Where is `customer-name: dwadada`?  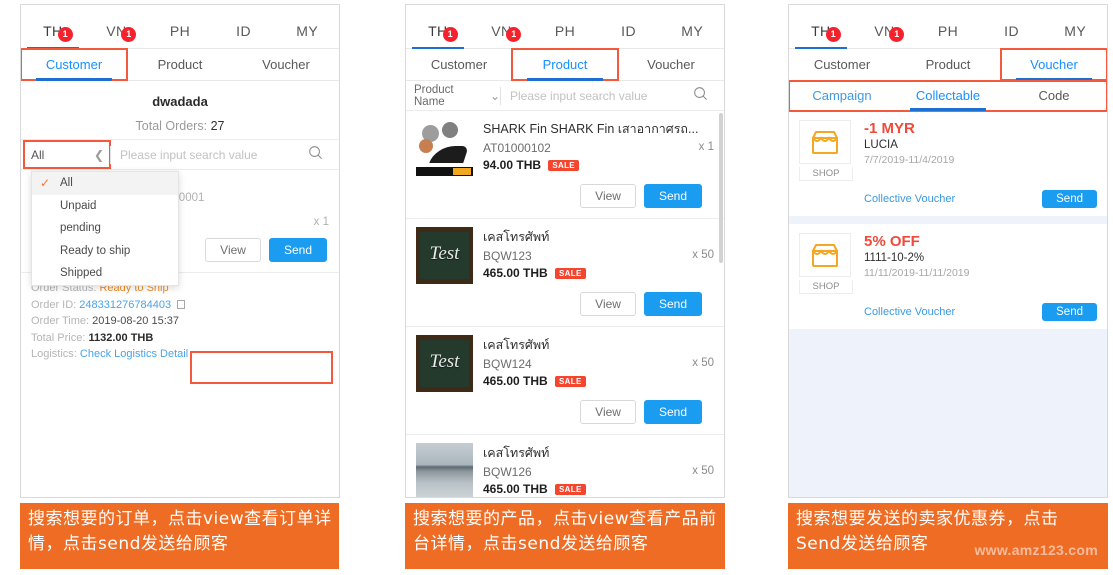 customer-name: dwadada is located at coordinates (180, 101).